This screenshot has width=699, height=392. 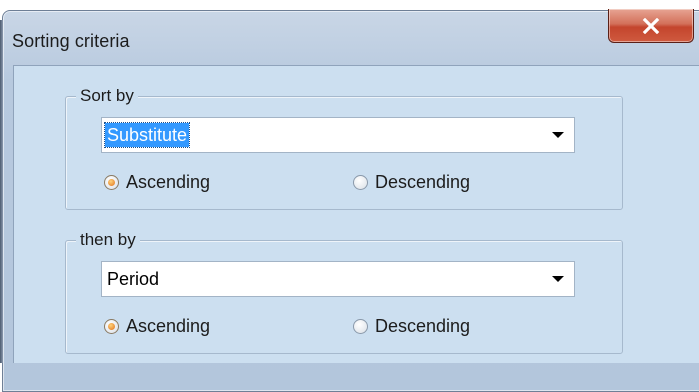 What do you see at coordinates (108, 240) in the screenshot?
I see `then-by-legend: then by` at bounding box center [108, 240].